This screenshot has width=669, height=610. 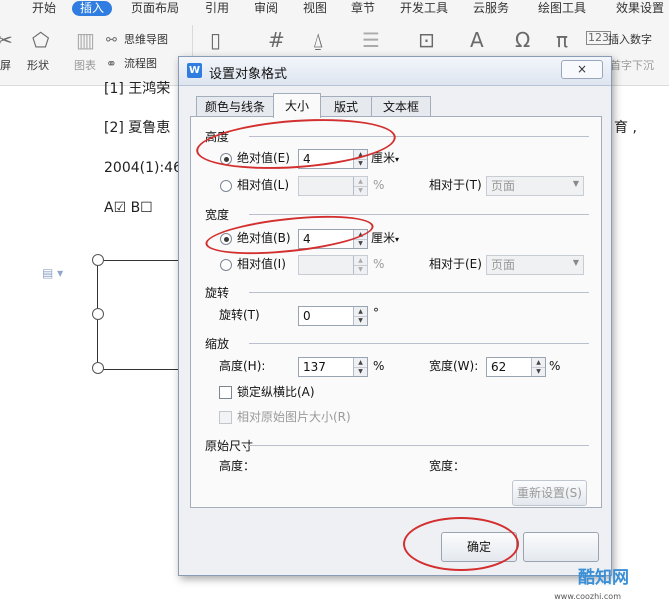 I want to click on height-relative-to-label: 相对于(T), so click(x=455, y=185).